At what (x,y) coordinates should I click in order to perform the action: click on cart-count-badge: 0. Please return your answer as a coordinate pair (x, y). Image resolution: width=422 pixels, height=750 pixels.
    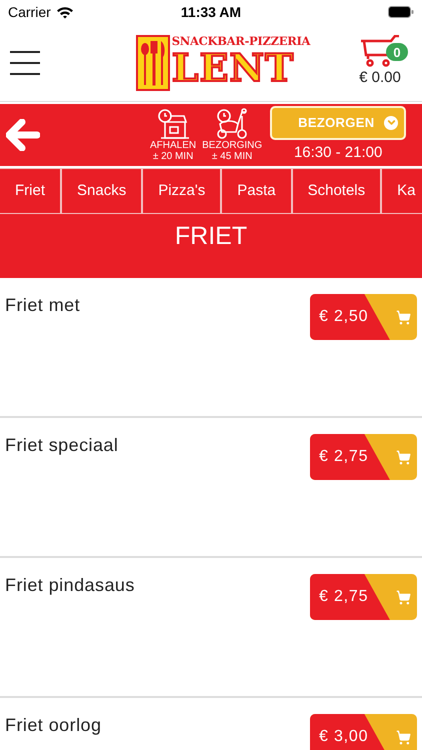
    Looking at the image, I should click on (397, 52).